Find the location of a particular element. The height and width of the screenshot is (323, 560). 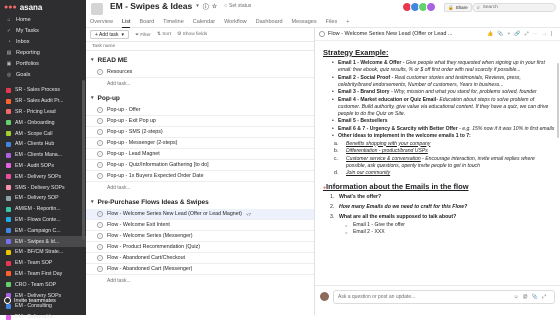

table-row: ✓ Resources is located at coordinates (200, 72).